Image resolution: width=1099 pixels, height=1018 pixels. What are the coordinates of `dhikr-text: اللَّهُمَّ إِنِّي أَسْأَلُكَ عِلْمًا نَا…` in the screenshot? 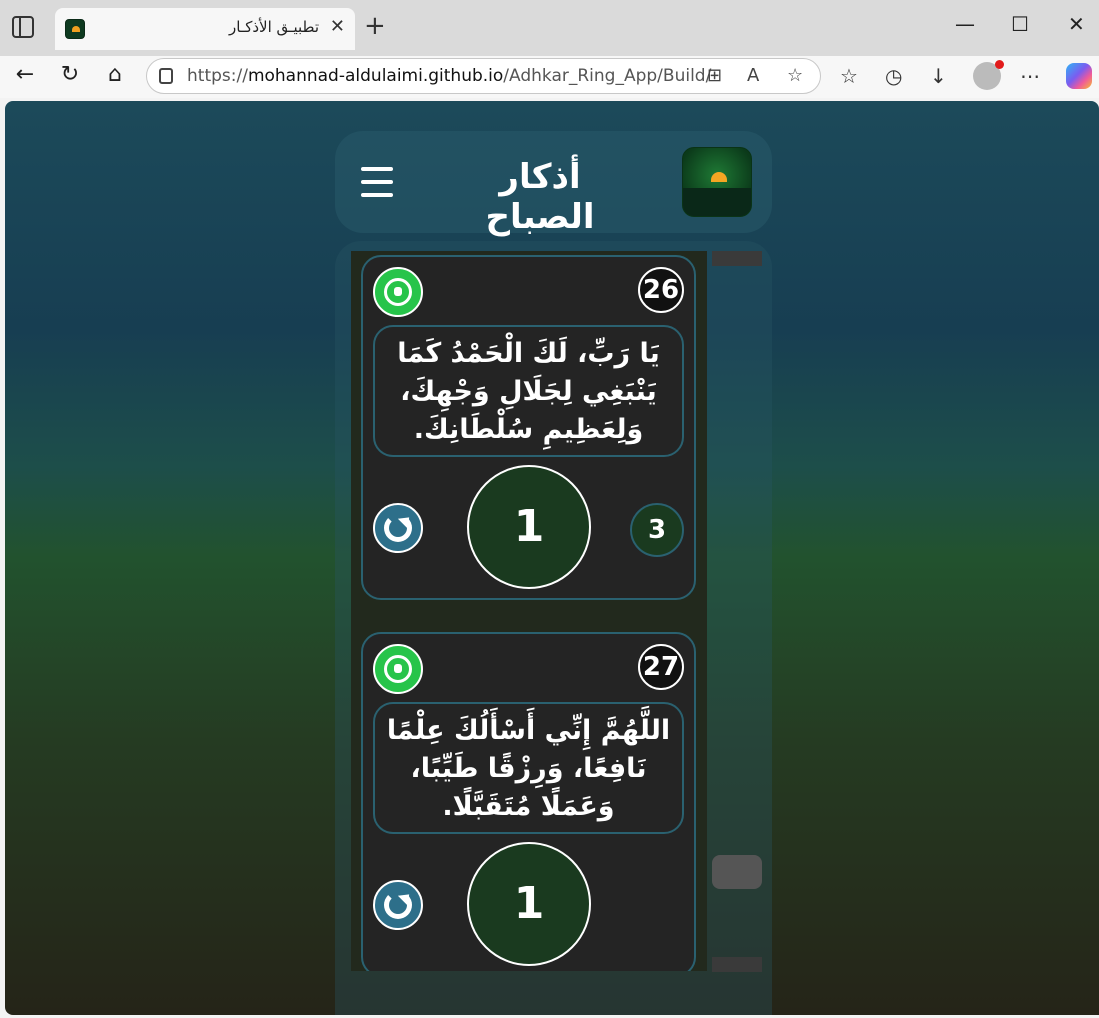 It's located at (528, 768).